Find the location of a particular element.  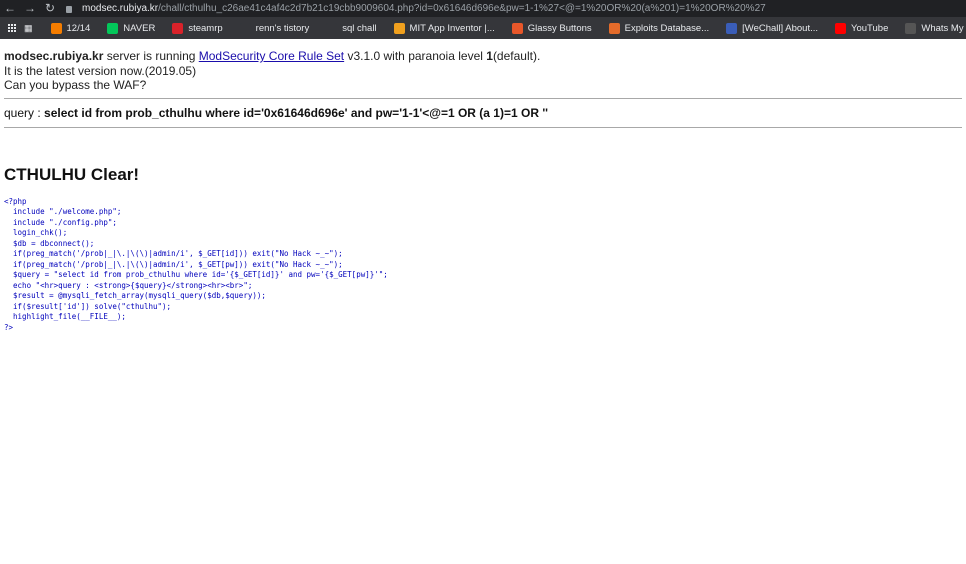

crs-link: ModSecurity Core Rule Set is located at coordinates (271, 56).